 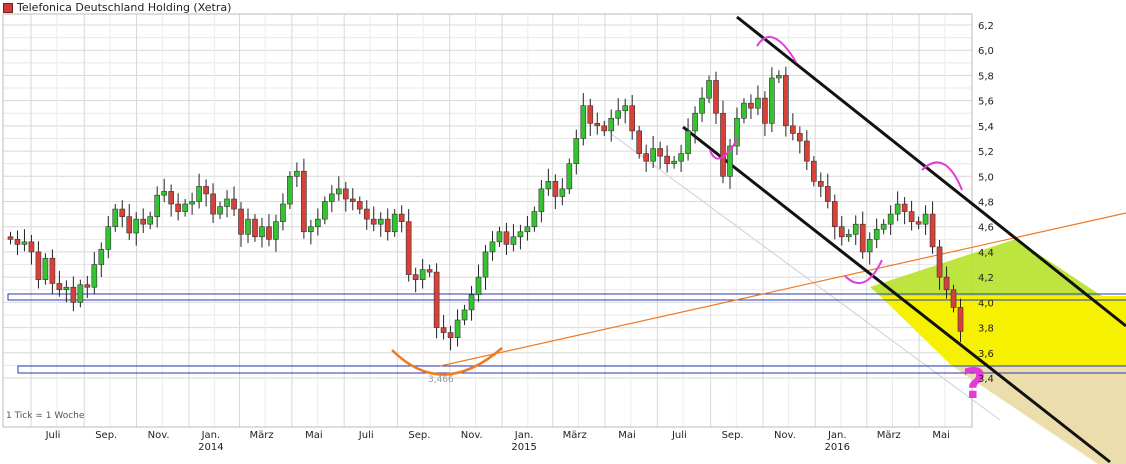 What do you see at coordinates (986, 253) in the screenshot?
I see `y-tick-label: 4,4` at bounding box center [986, 253].